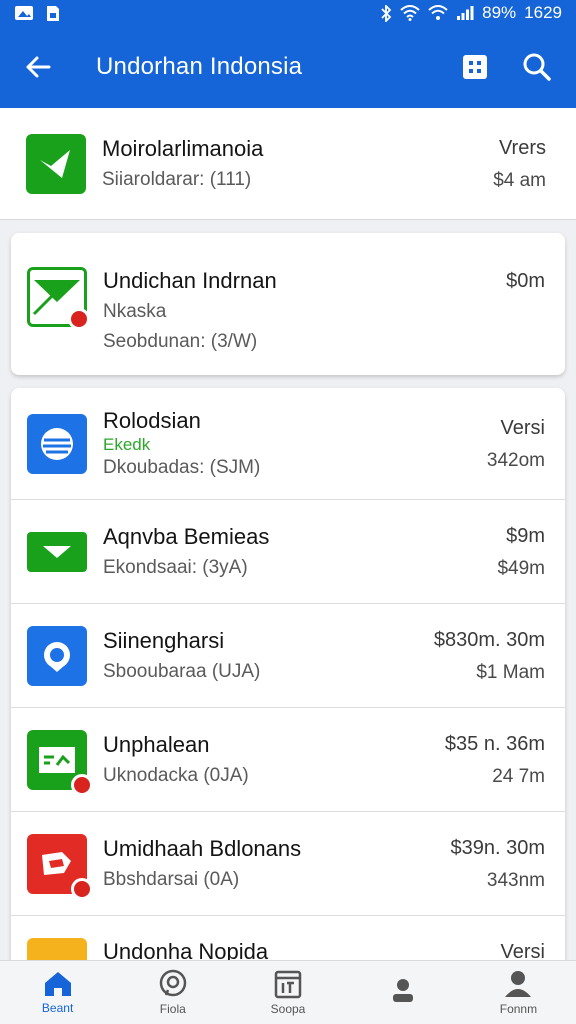 The height and width of the screenshot is (1024, 576). What do you see at coordinates (182, 467) in the screenshot?
I see `item-subtitle: Dkoubadas: (SJM)` at bounding box center [182, 467].